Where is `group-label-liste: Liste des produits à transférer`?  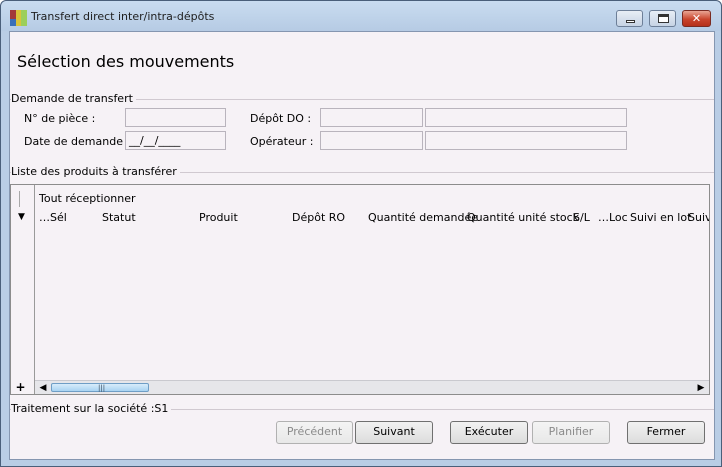 group-label-liste: Liste des produits à transférer is located at coordinates (95, 171).